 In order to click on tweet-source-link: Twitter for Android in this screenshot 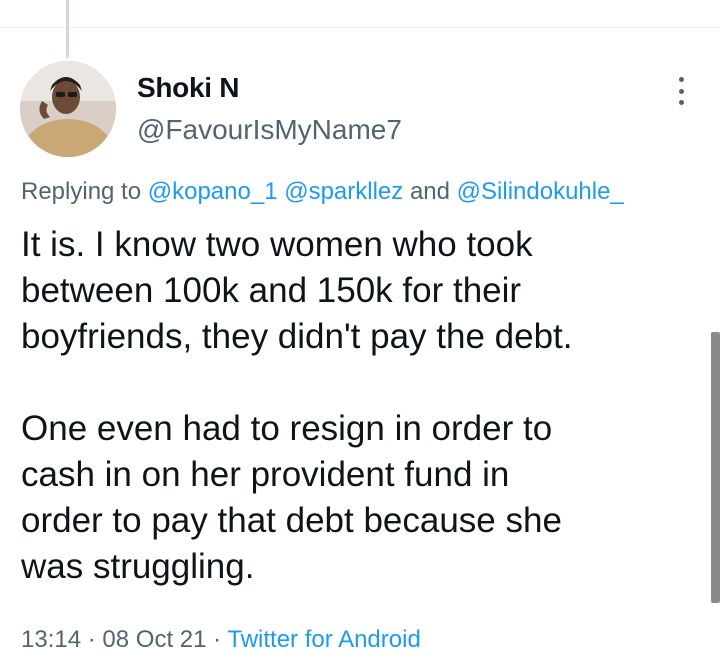, I will do `click(323, 639)`.